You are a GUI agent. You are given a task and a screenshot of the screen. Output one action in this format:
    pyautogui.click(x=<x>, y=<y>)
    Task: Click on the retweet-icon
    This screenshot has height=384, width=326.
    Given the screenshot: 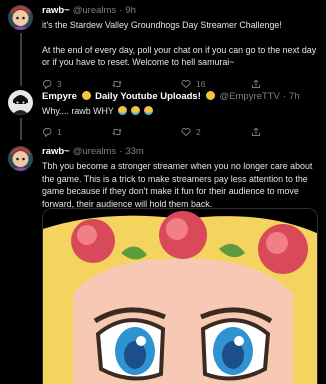 What is the action you would take?
    pyautogui.click(x=116, y=131)
    